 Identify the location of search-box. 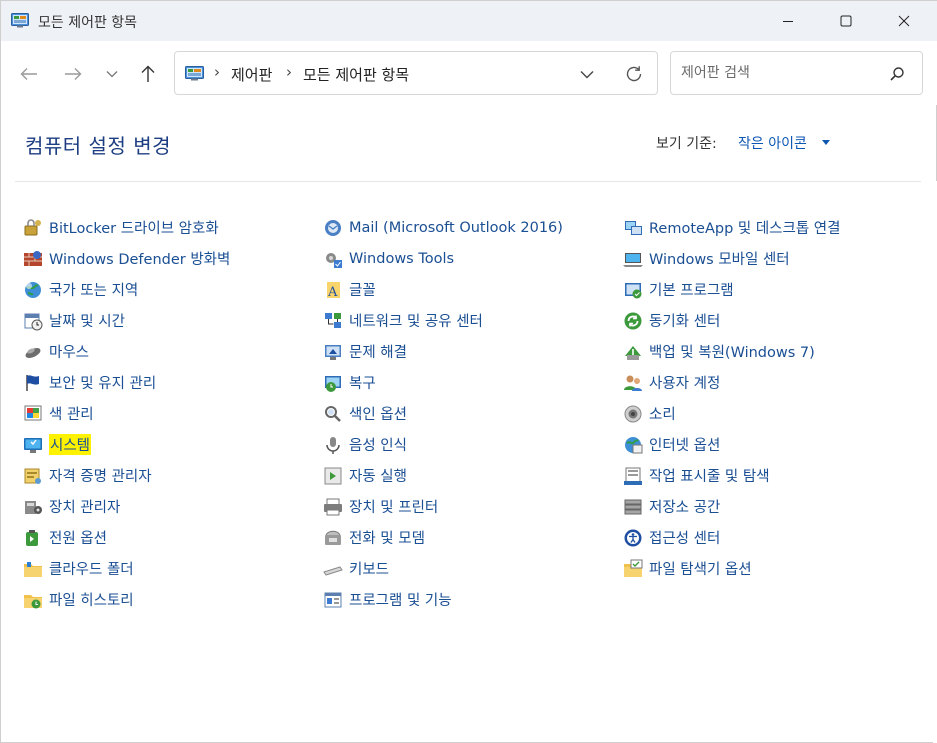
(796, 73).